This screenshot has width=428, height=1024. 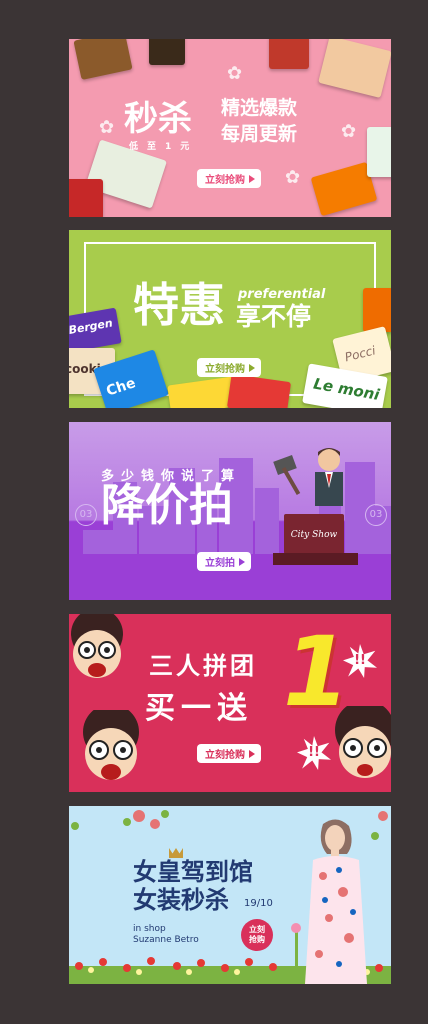 I want to click on big-number: 1, so click(x=316, y=672).